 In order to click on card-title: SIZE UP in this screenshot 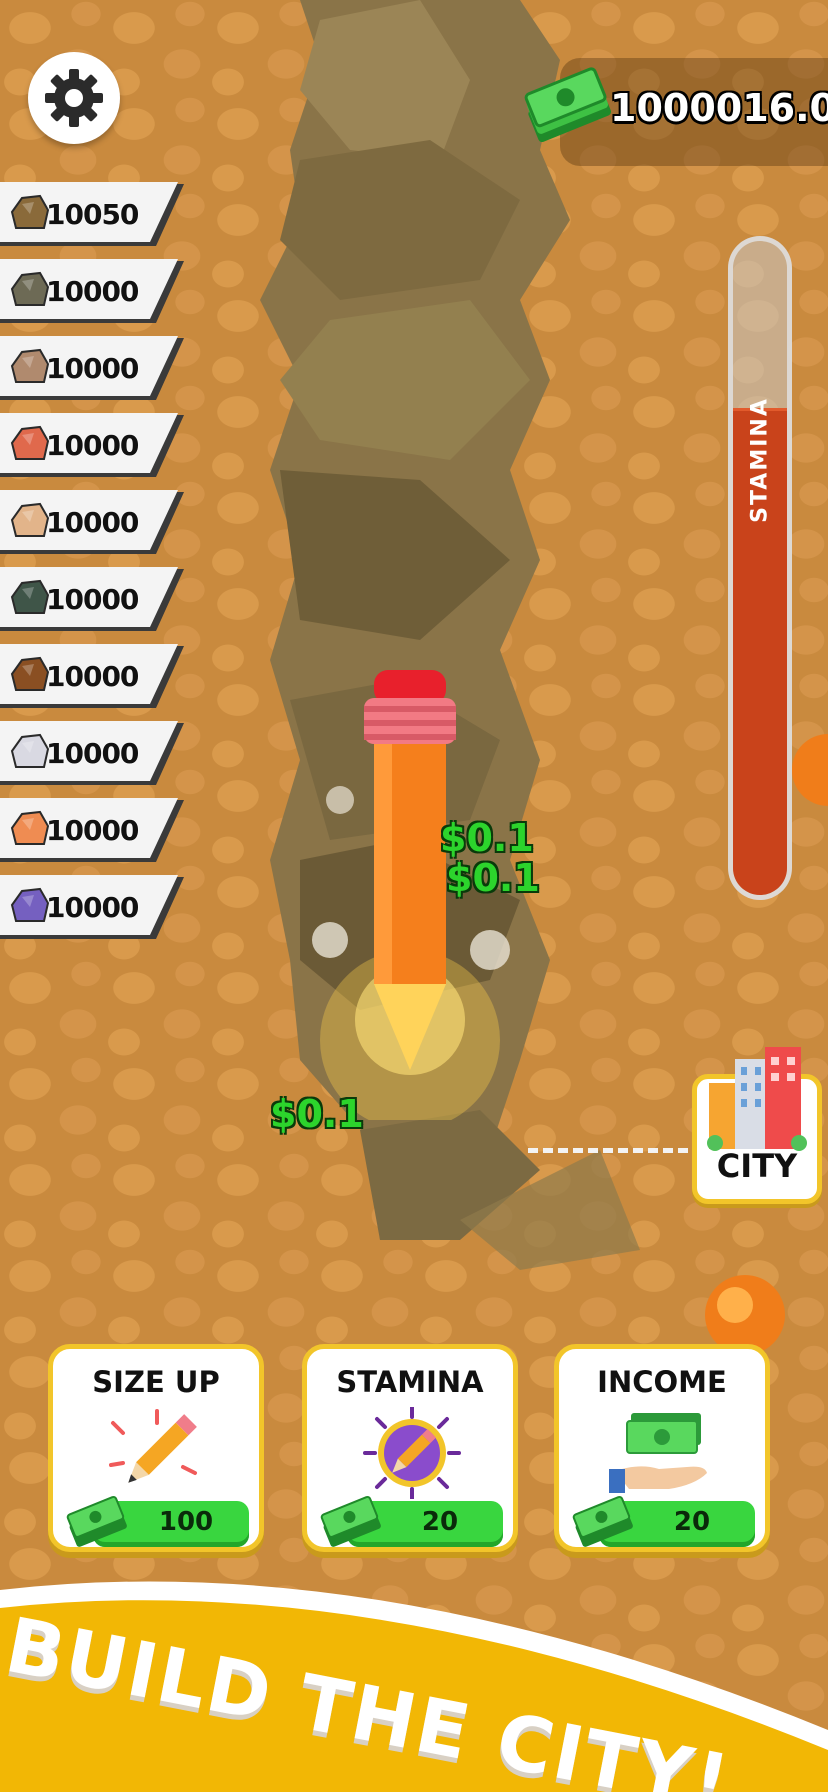, I will do `click(156, 1382)`.